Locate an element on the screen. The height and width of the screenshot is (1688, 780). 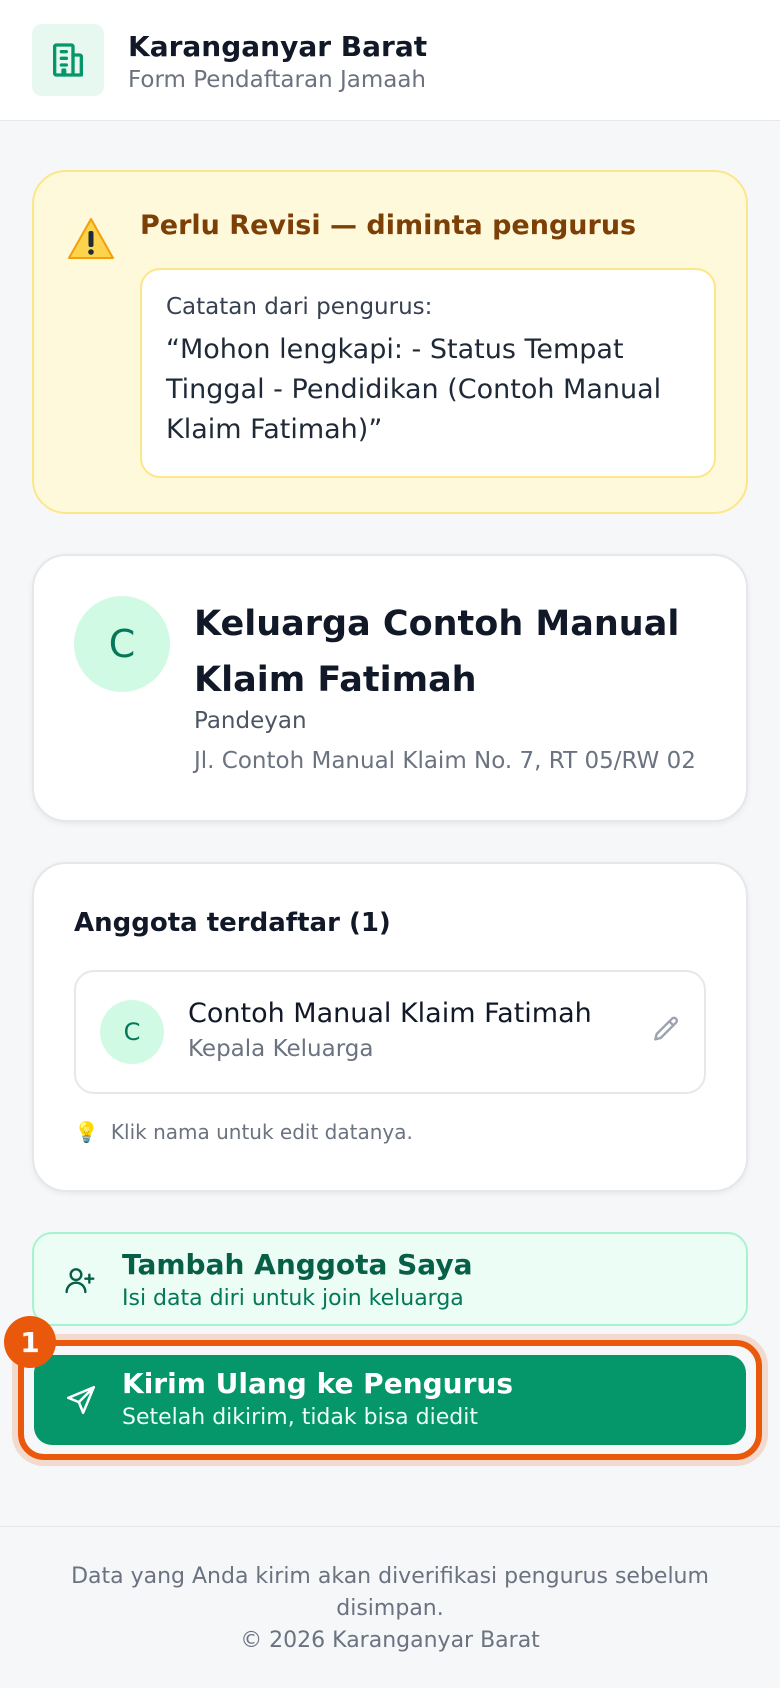
app-subtitle: Form Pendaftaran Jamaah is located at coordinates (277, 80).